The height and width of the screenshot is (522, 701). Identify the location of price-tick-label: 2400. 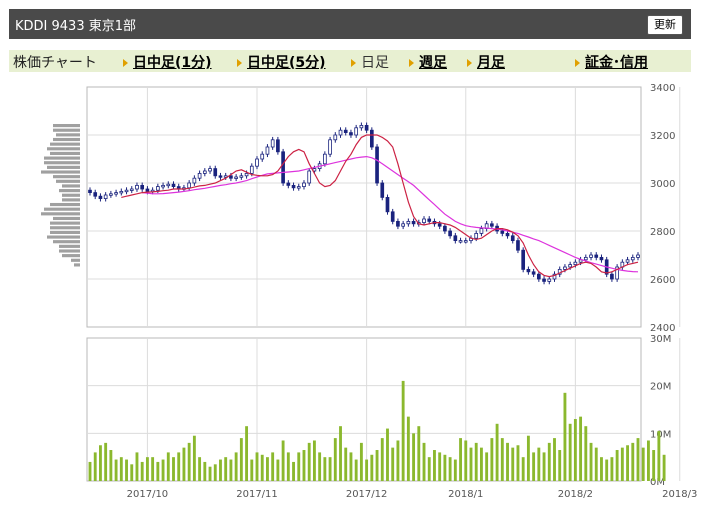
(662, 328).